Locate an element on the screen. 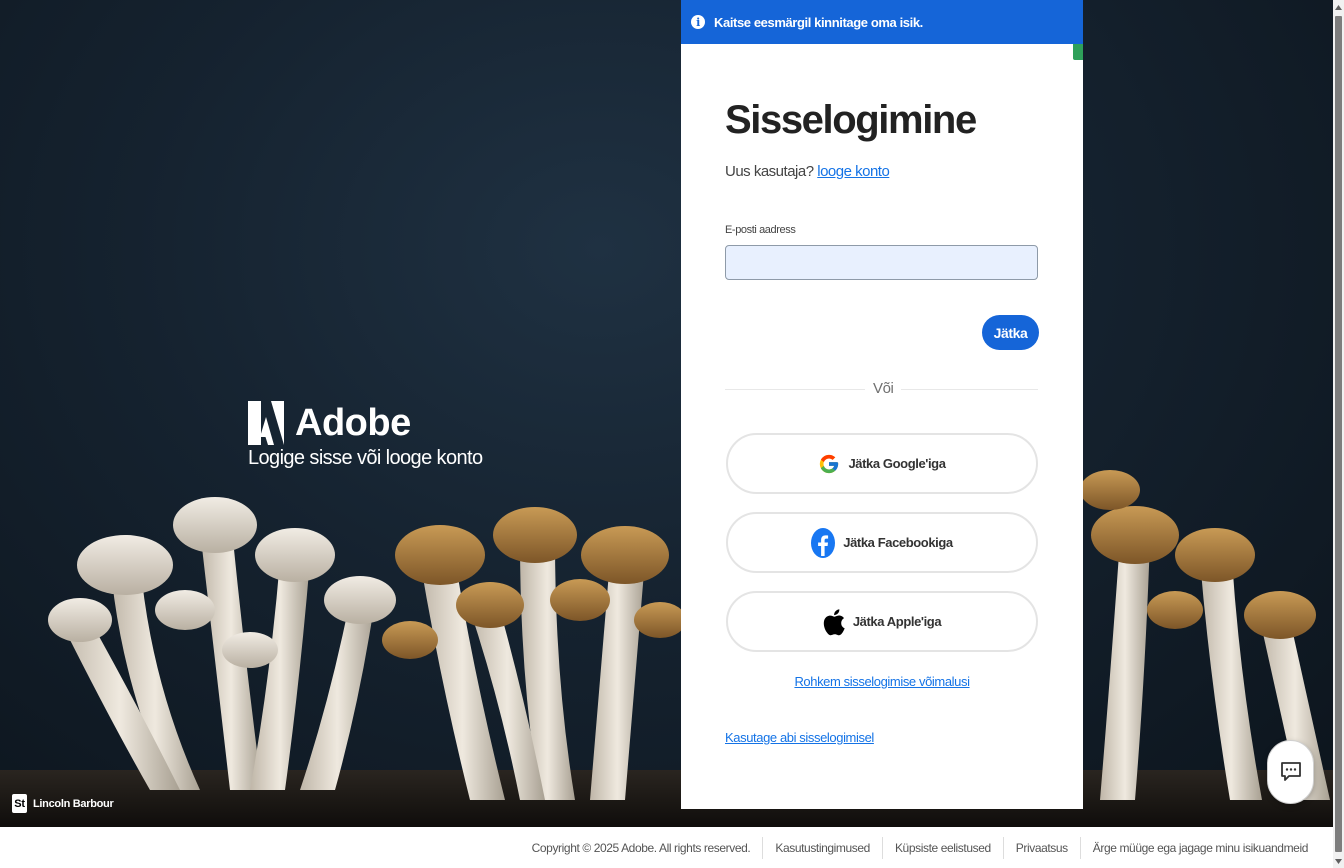  apple-label: Jätka Apple'iga is located at coordinates (897, 621).